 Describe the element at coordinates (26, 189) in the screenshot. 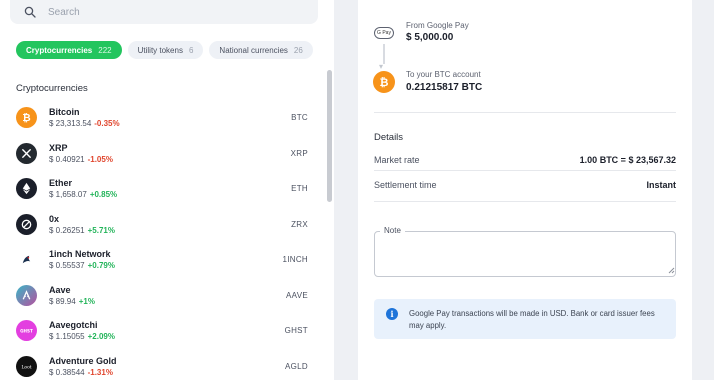

I see `ether-icon` at that location.